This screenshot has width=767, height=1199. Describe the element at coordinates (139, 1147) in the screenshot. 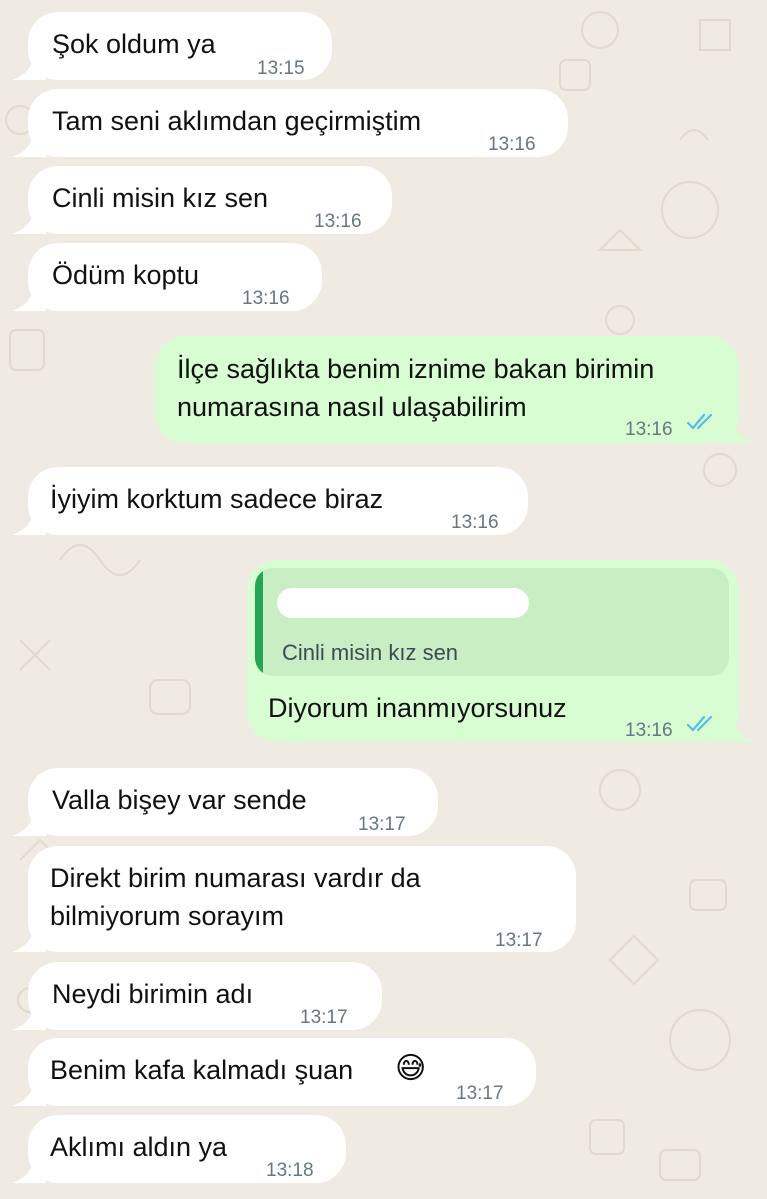

I see `message-text: Aklımı aldın ya` at that location.